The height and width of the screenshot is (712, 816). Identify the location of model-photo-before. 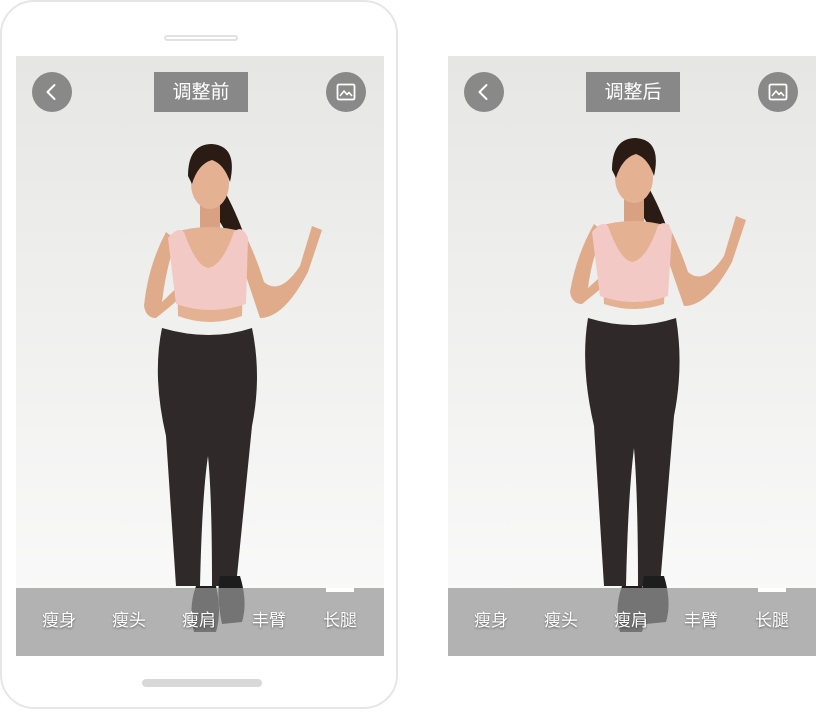
(233, 388).